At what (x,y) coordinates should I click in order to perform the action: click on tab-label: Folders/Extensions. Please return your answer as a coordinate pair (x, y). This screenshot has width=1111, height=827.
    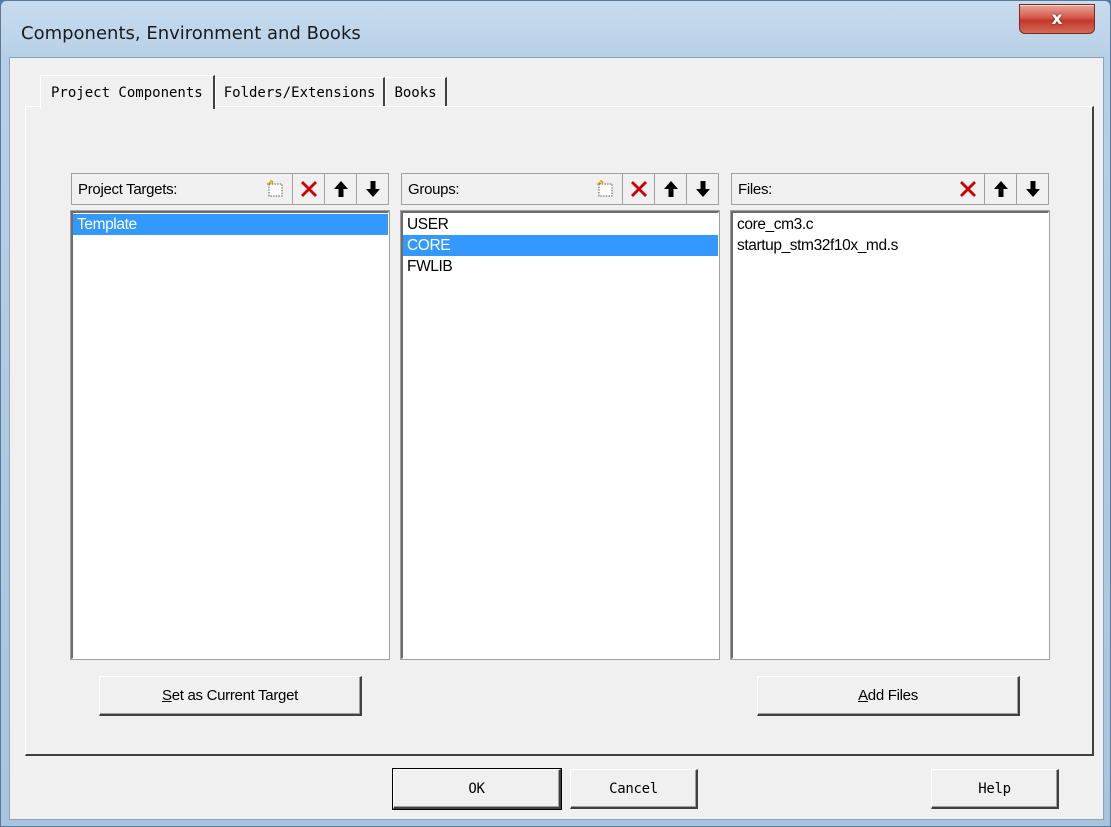
    Looking at the image, I should click on (299, 92).